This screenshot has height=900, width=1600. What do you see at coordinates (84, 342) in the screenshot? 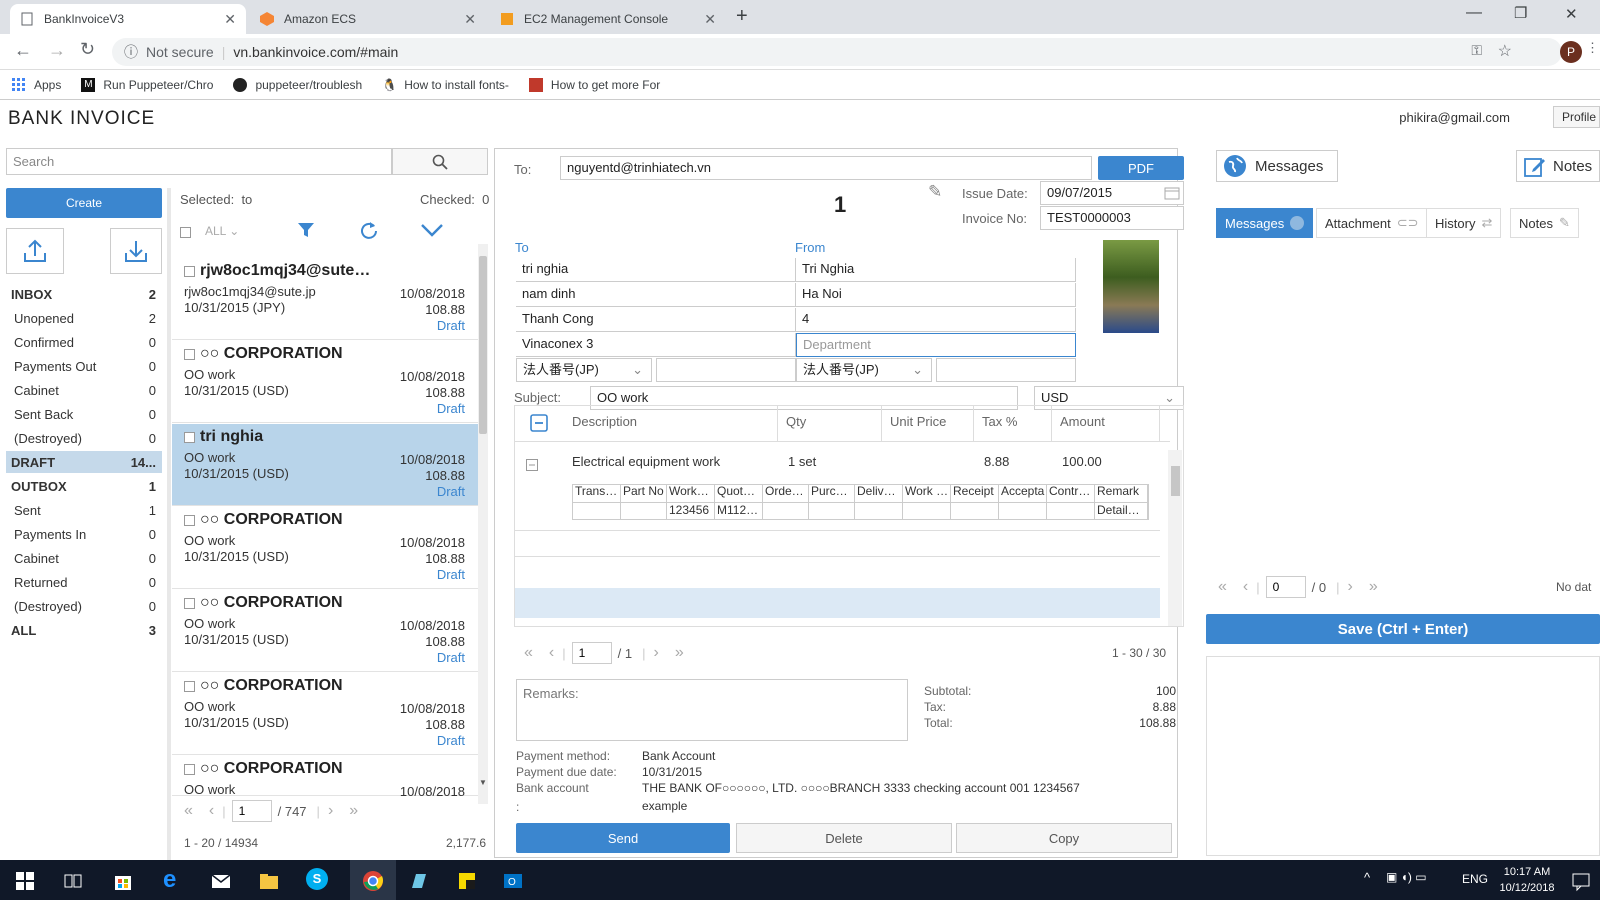
I see `folder-item: Confirmed 0` at bounding box center [84, 342].